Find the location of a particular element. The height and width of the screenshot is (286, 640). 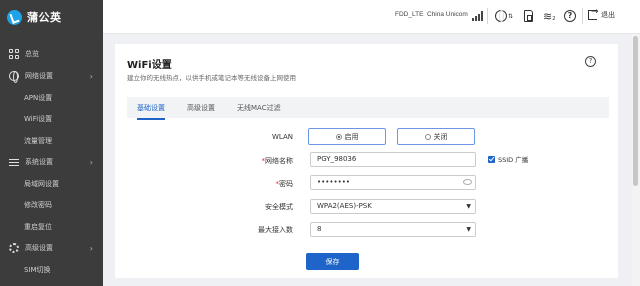

sidebar-item-reboot-reset: 重启复位 is located at coordinates (51, 227).